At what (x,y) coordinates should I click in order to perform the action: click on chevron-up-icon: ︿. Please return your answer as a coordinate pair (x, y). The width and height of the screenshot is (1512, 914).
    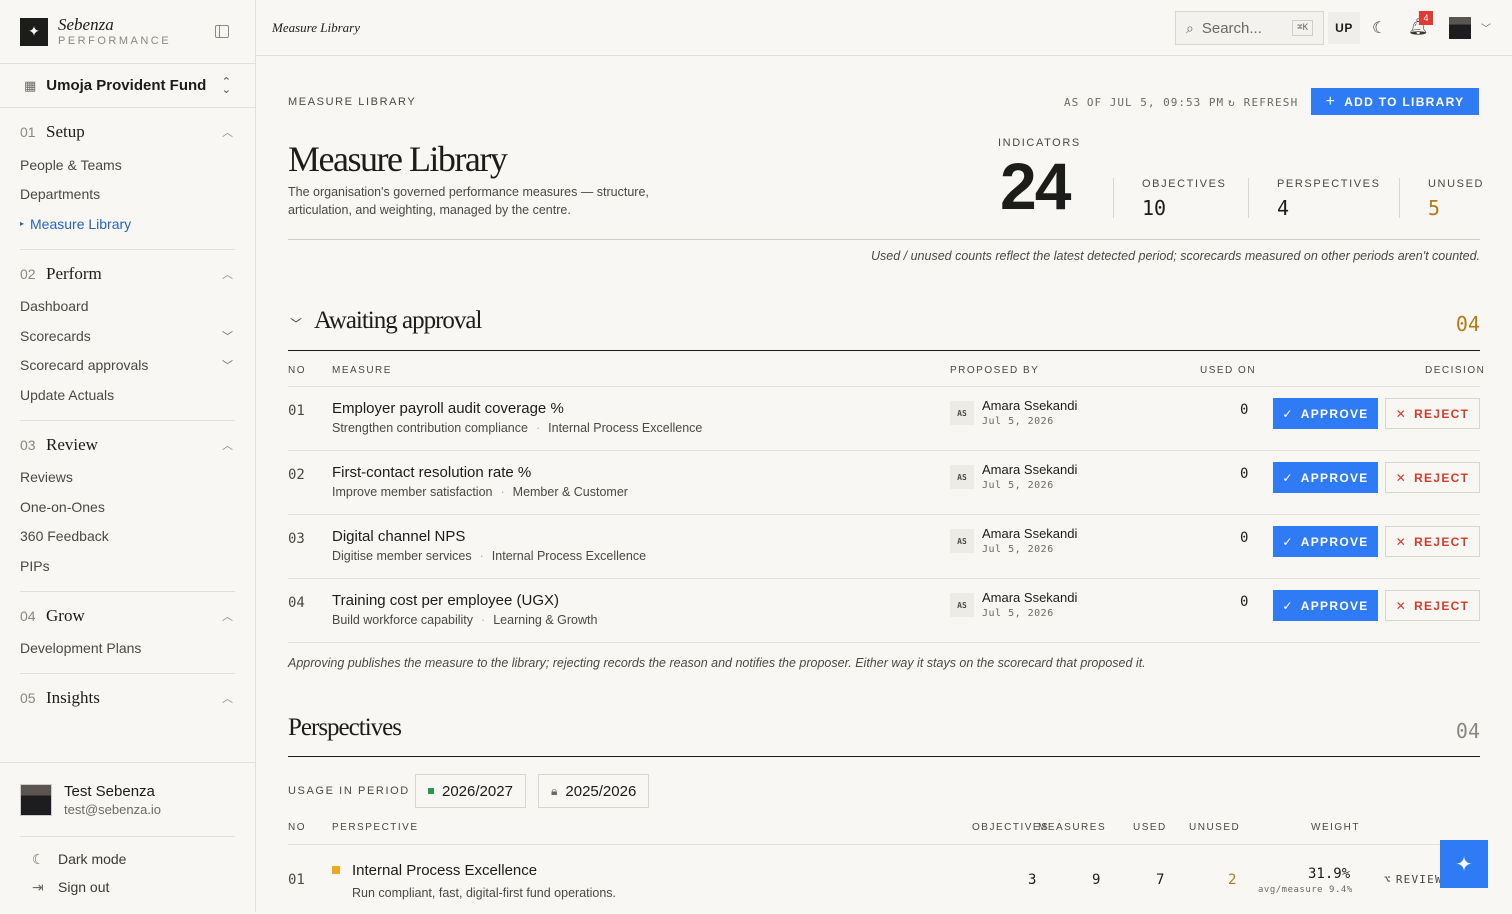
    Looking at the image, I should click on (227, 616).